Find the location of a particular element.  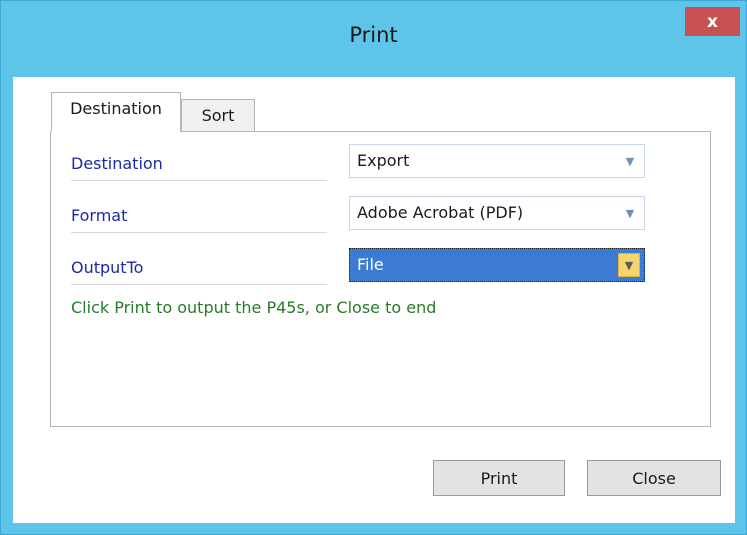

title-bar: Print x is located at coordinates (373, 39).